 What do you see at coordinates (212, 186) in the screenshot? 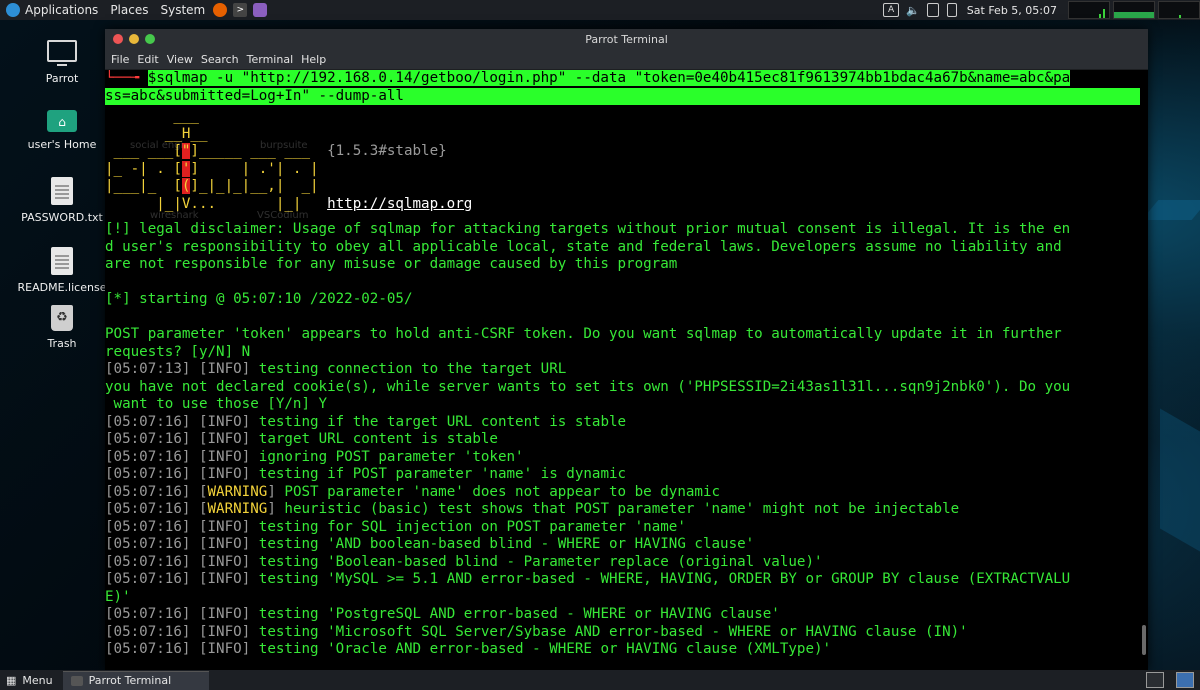
I see `sqlmap-logo-line: |___|_ [(]_|_|_|__,| _|` at bounding box center [212, 186].